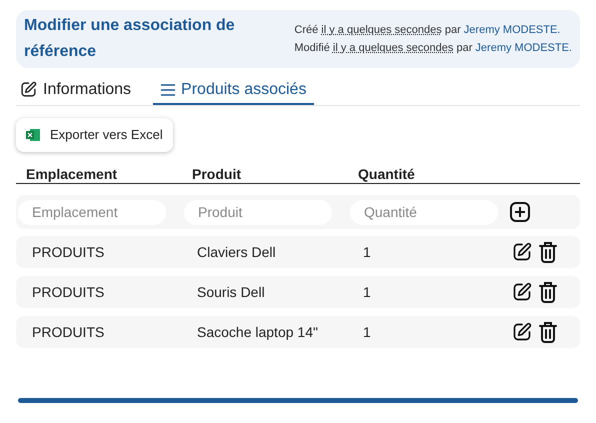  What do you see at coordinates (520, 212) in the screenshot?
I see `add-icon` at bounding box center [520, 212].